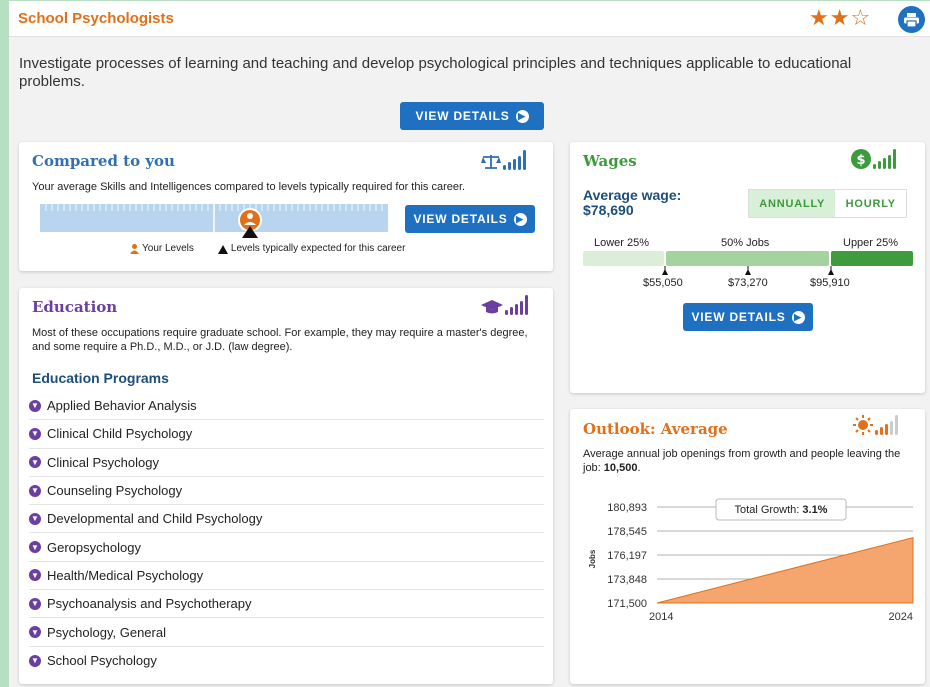 Image resolution: width=930 pixels, height=687 pixels. Describe the element at coordinates (115, 491) in the screenshot. I see `program-label: Counseling Psychology` at that location.